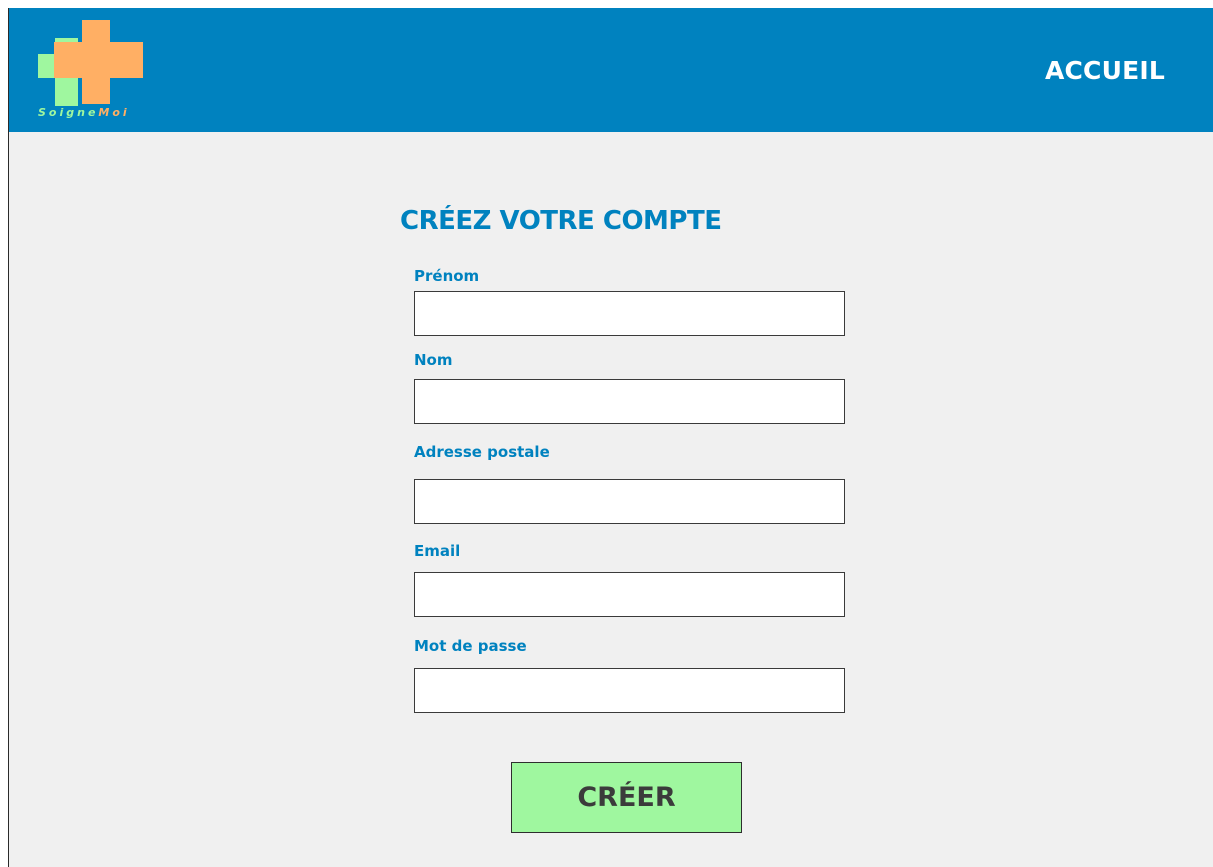 The width and height of the screenshot is (1213, 867). I want to click on logo-text-soigne: Soigne, so click(68, 112).